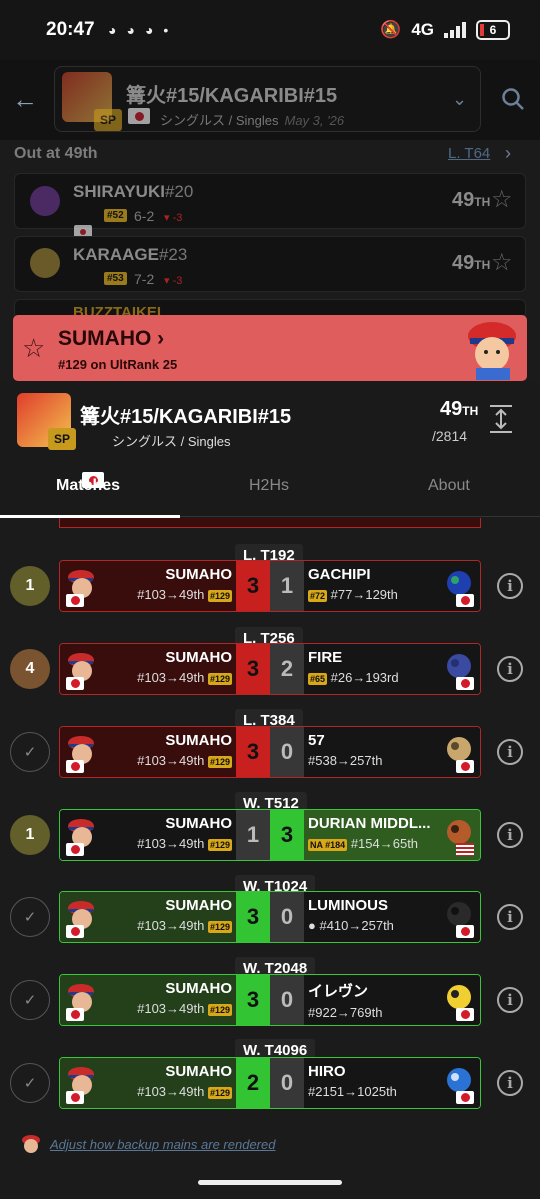  Describe the element at coordinates (391, 29) in the screenshot. I see `mute-icon: 🔕` at that location.